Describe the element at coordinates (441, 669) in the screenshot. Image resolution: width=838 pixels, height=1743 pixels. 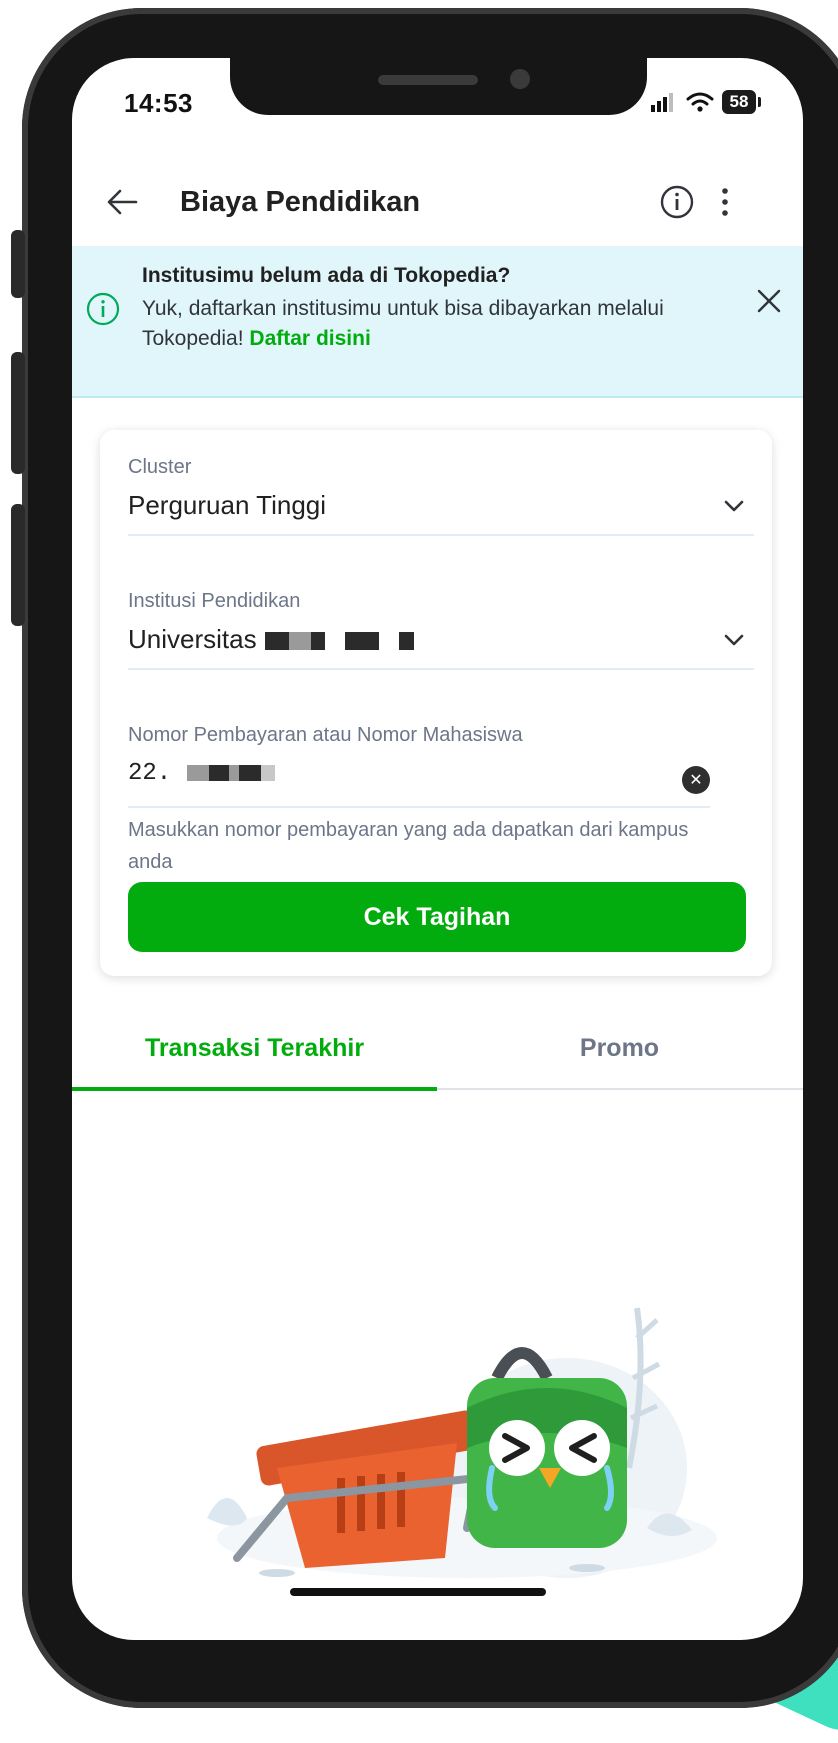
I see `institution-underline` at that location.